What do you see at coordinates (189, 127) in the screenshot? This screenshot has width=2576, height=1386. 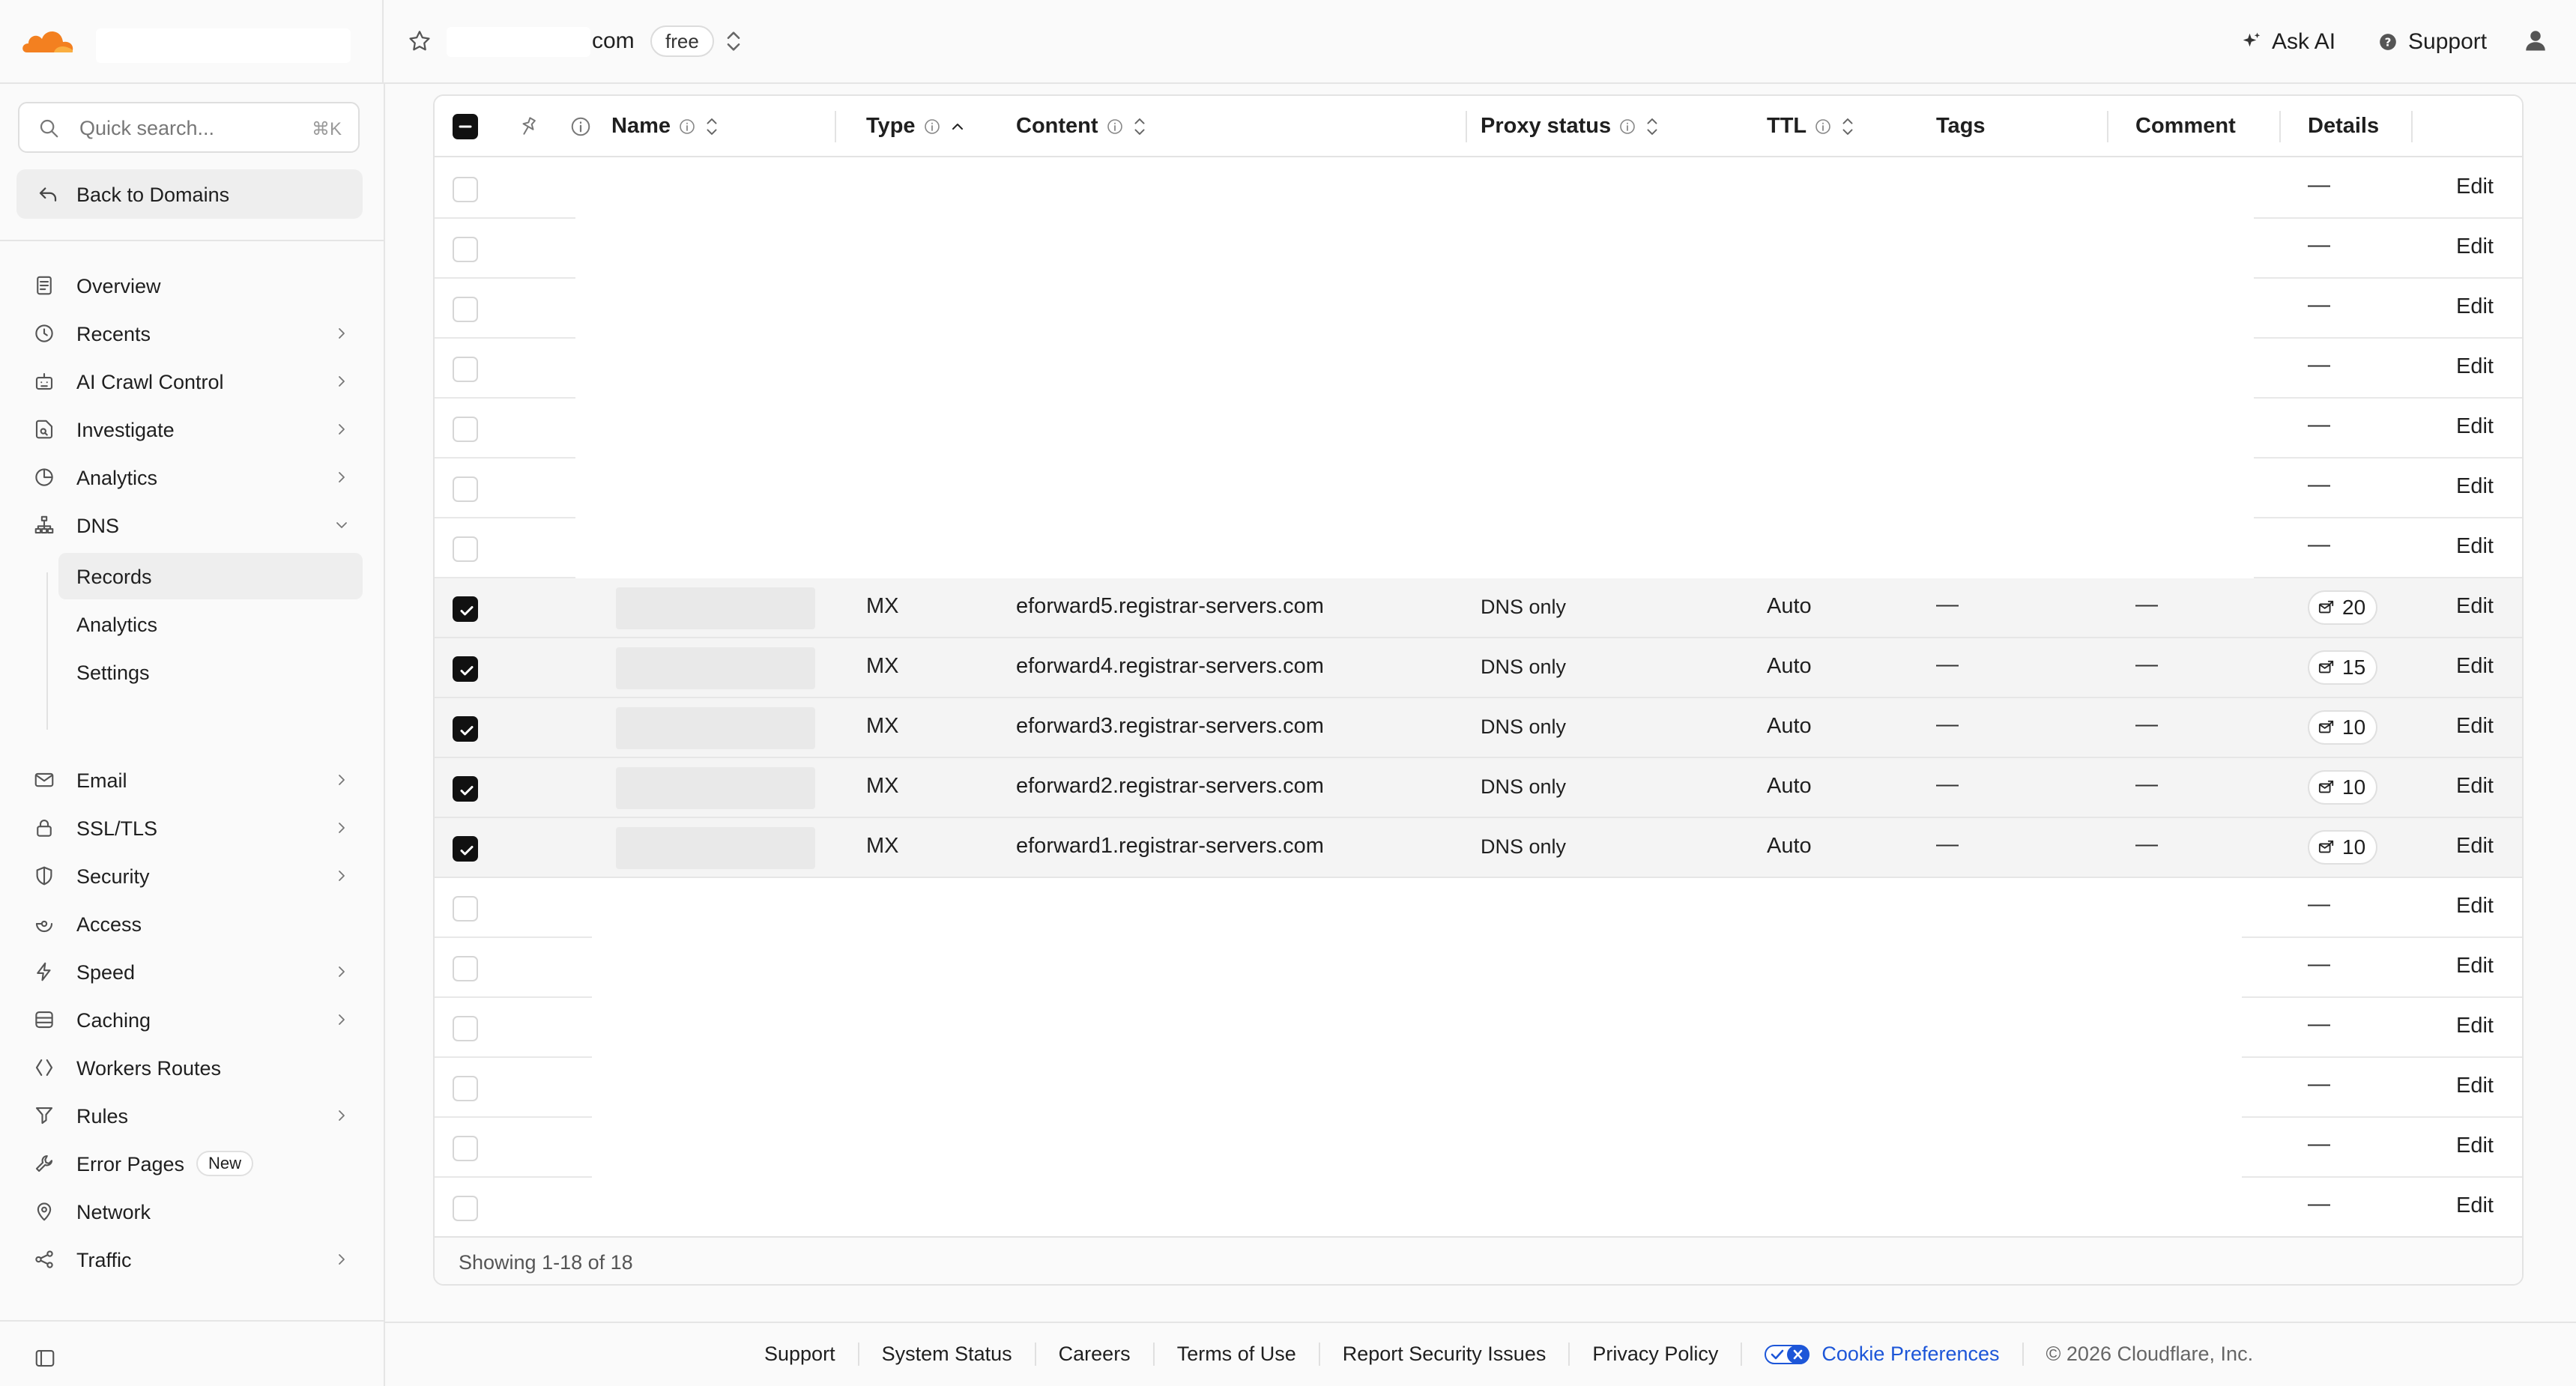 I see `quick-search-input: Quick search... ⌘K` at bounding box center [189, 127].